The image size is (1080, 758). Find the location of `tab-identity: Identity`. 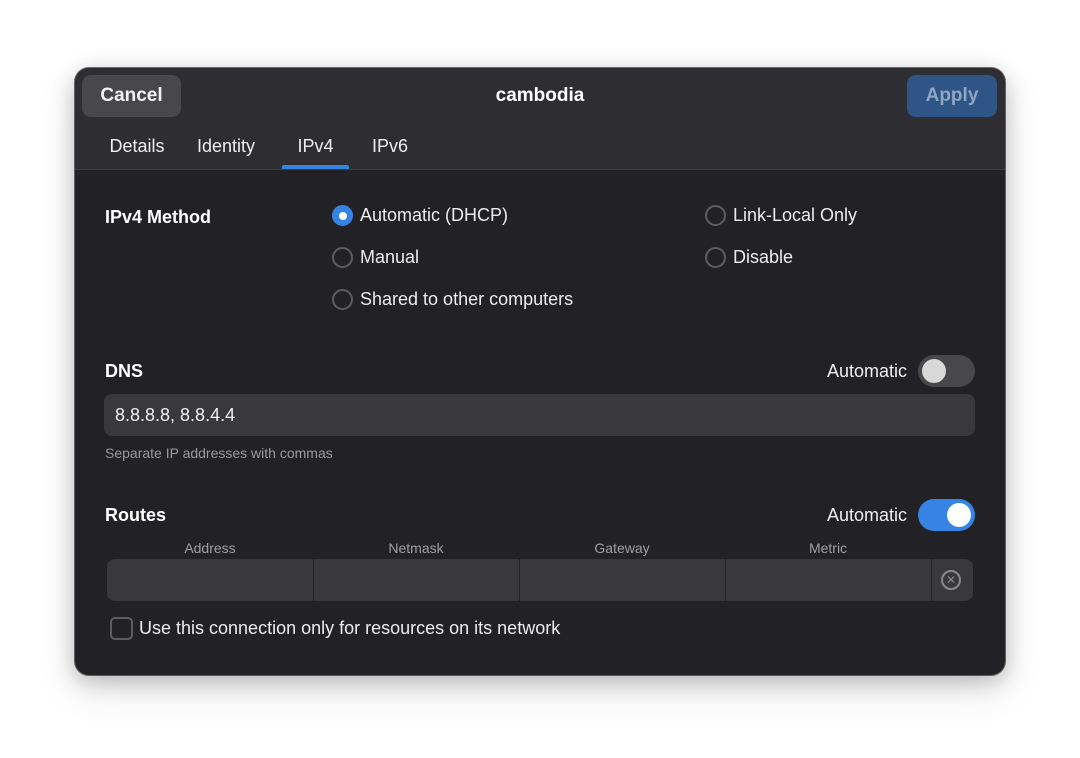

tab-identity: Identity is located at coordinates (226, 146).